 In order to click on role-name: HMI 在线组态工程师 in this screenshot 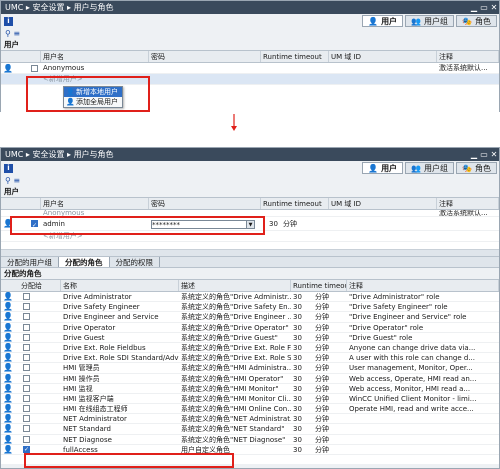, I will do `click(120, 408)`.